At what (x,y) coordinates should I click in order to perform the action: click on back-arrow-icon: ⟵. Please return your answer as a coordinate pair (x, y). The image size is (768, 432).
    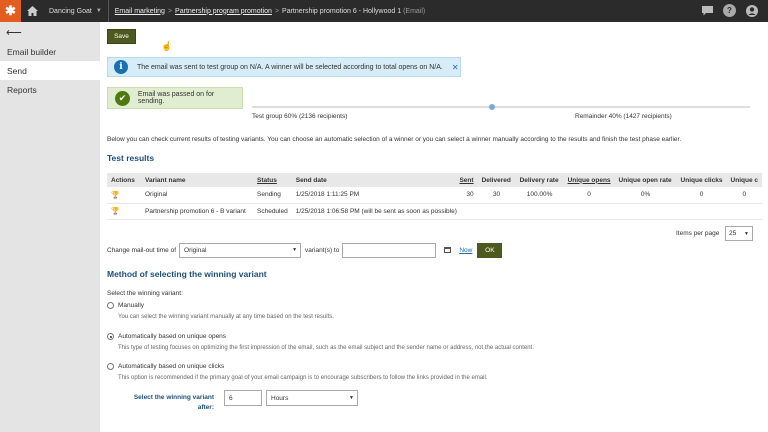
    Looking at the image, I should click on (50, 32).